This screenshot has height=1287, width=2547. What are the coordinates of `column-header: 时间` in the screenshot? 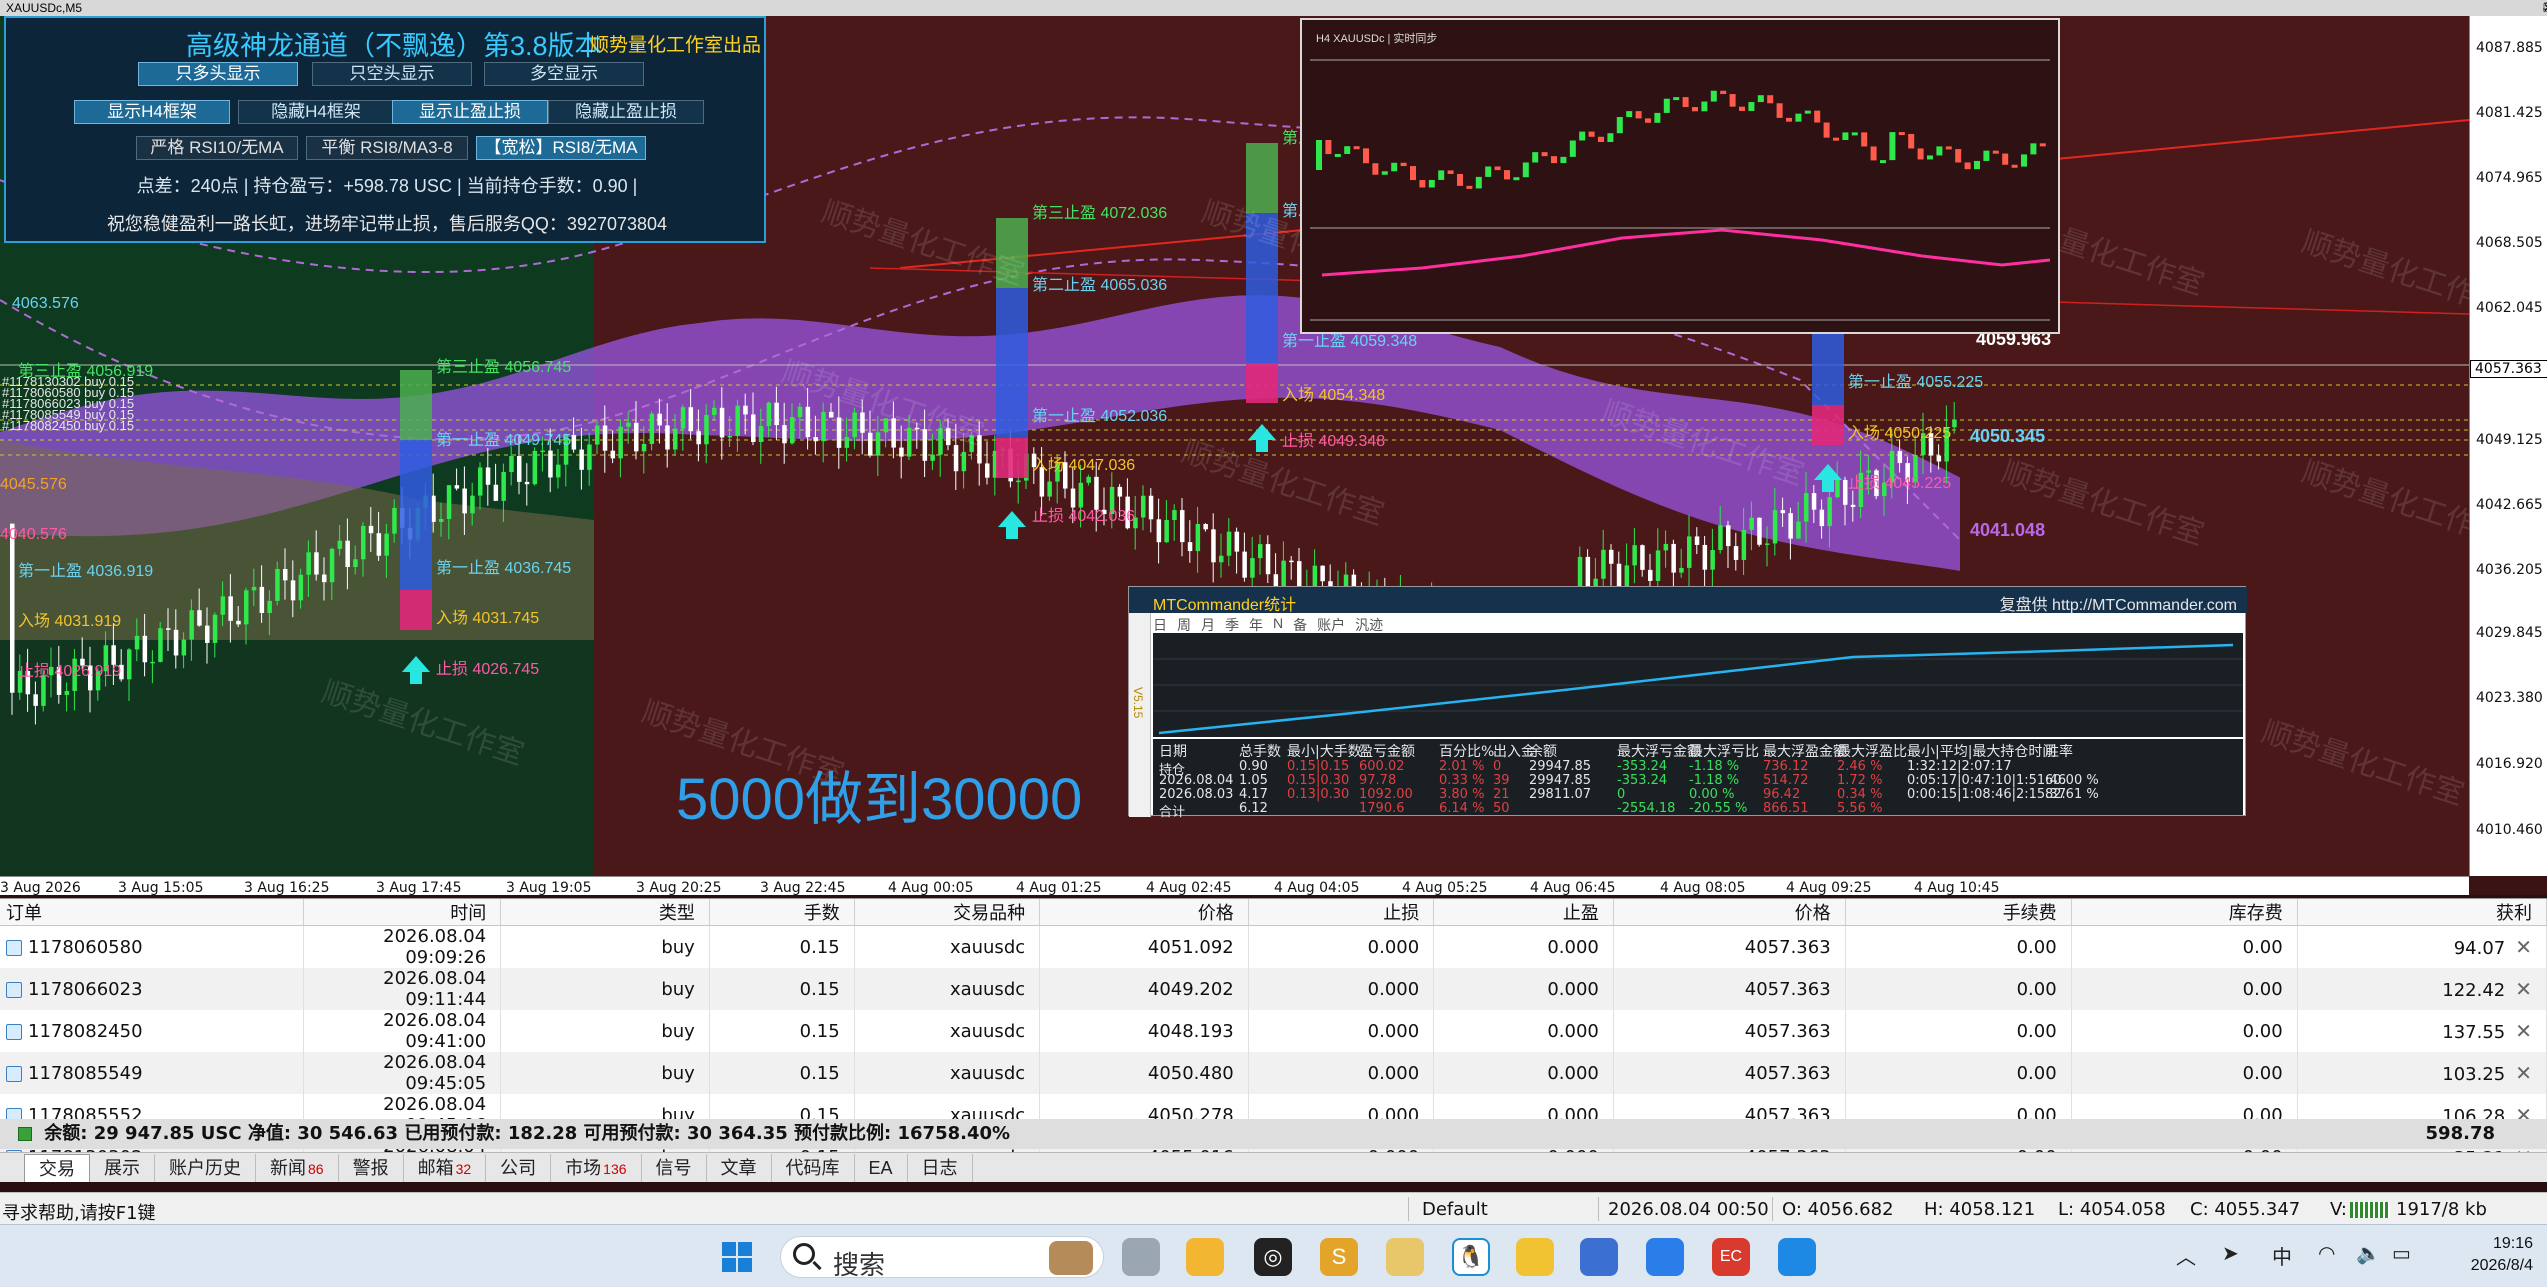 It's located at (402, 912).